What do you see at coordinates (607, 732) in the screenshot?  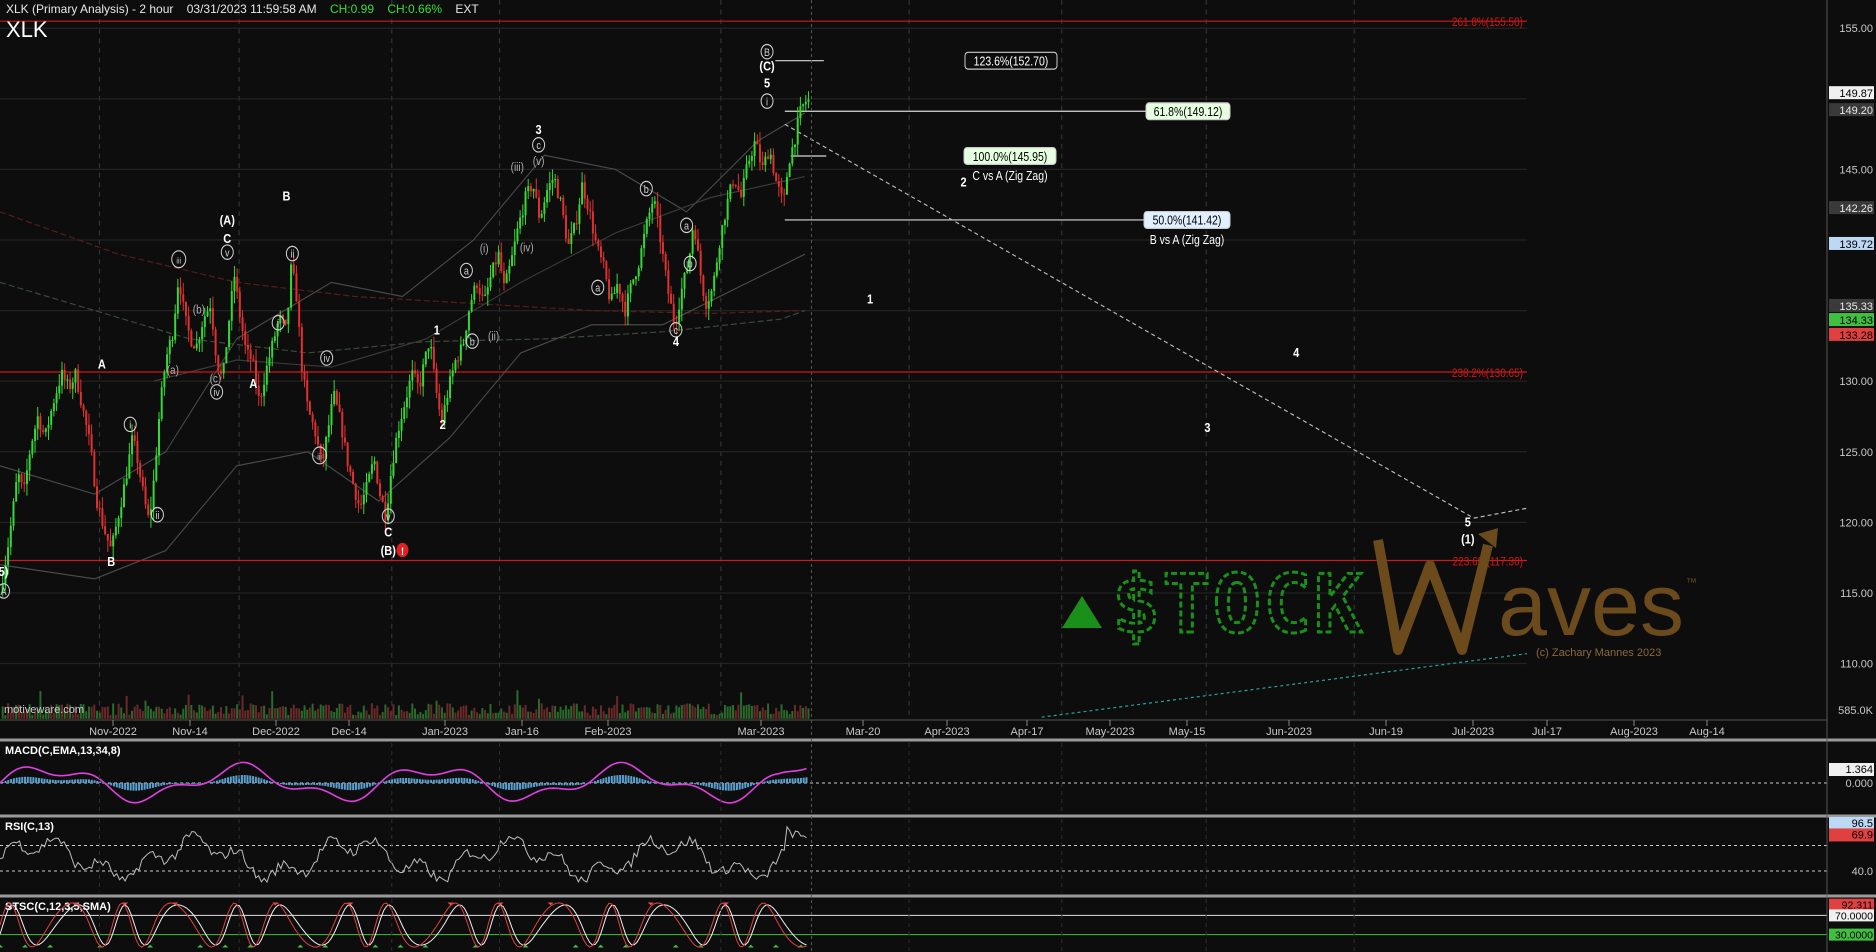 I see `x-axis-label: Feb-2023` at bounding box center [607, 732].